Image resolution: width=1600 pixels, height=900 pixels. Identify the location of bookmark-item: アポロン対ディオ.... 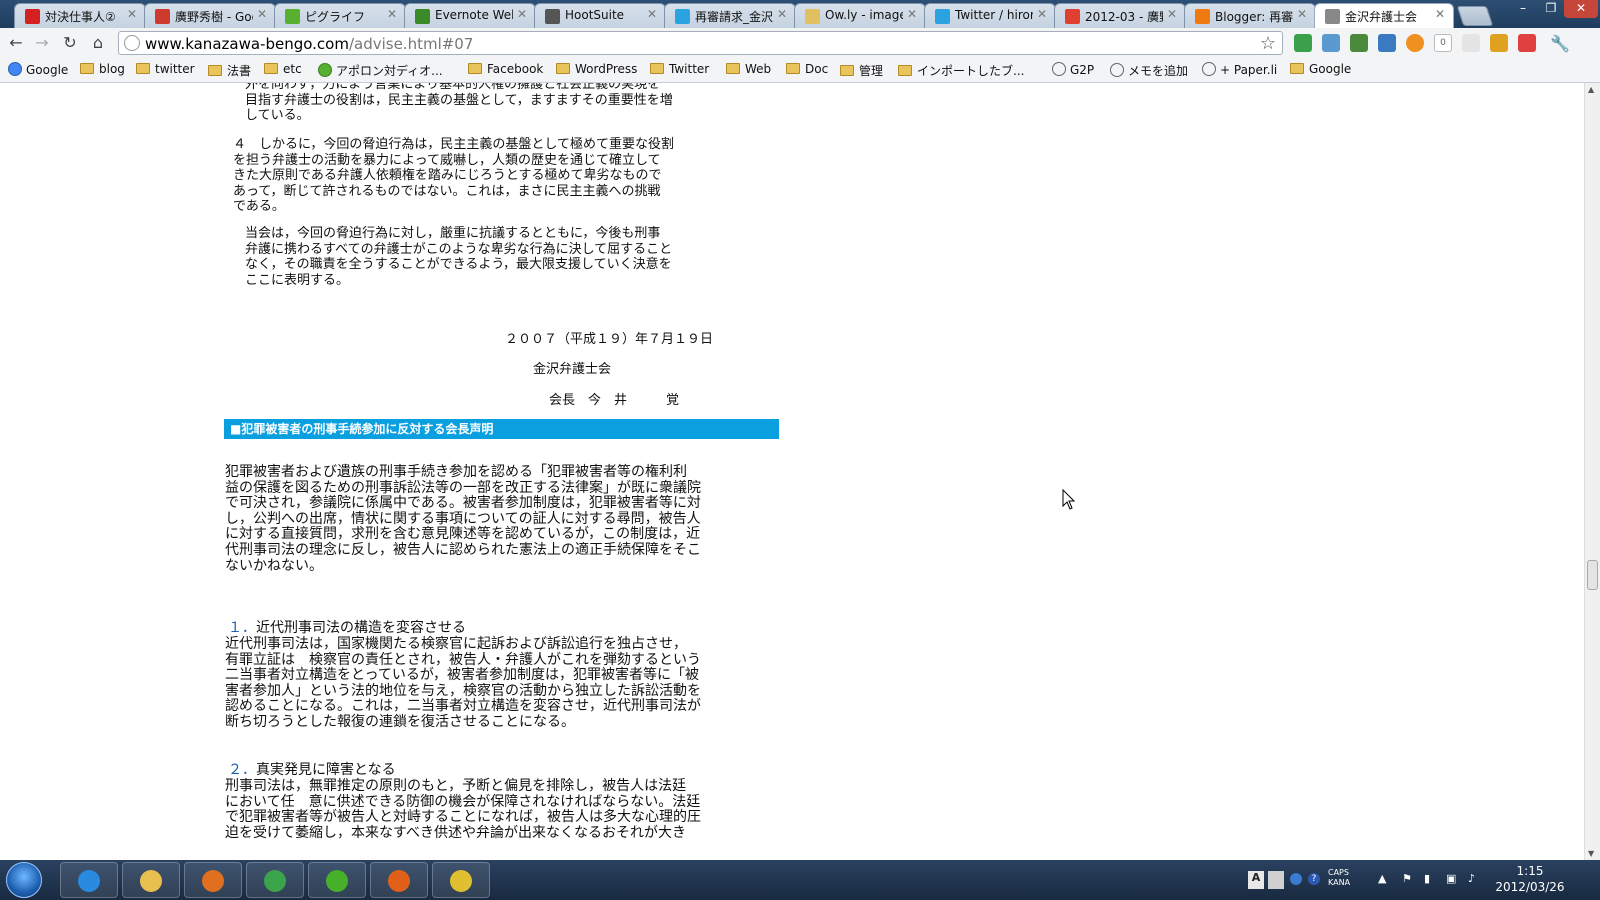
(380, 70).